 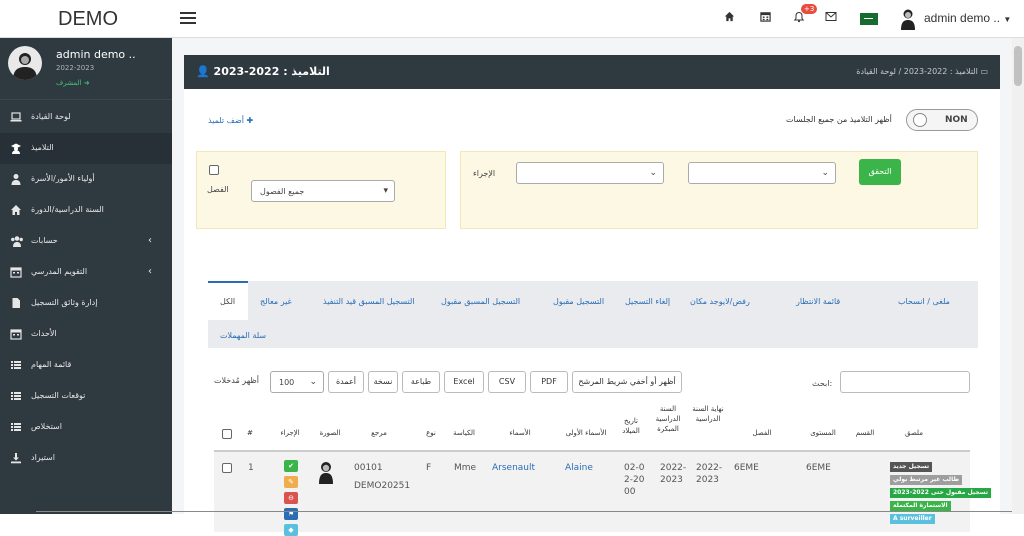 I want to click on users-icon, so click(x=16, y=241).